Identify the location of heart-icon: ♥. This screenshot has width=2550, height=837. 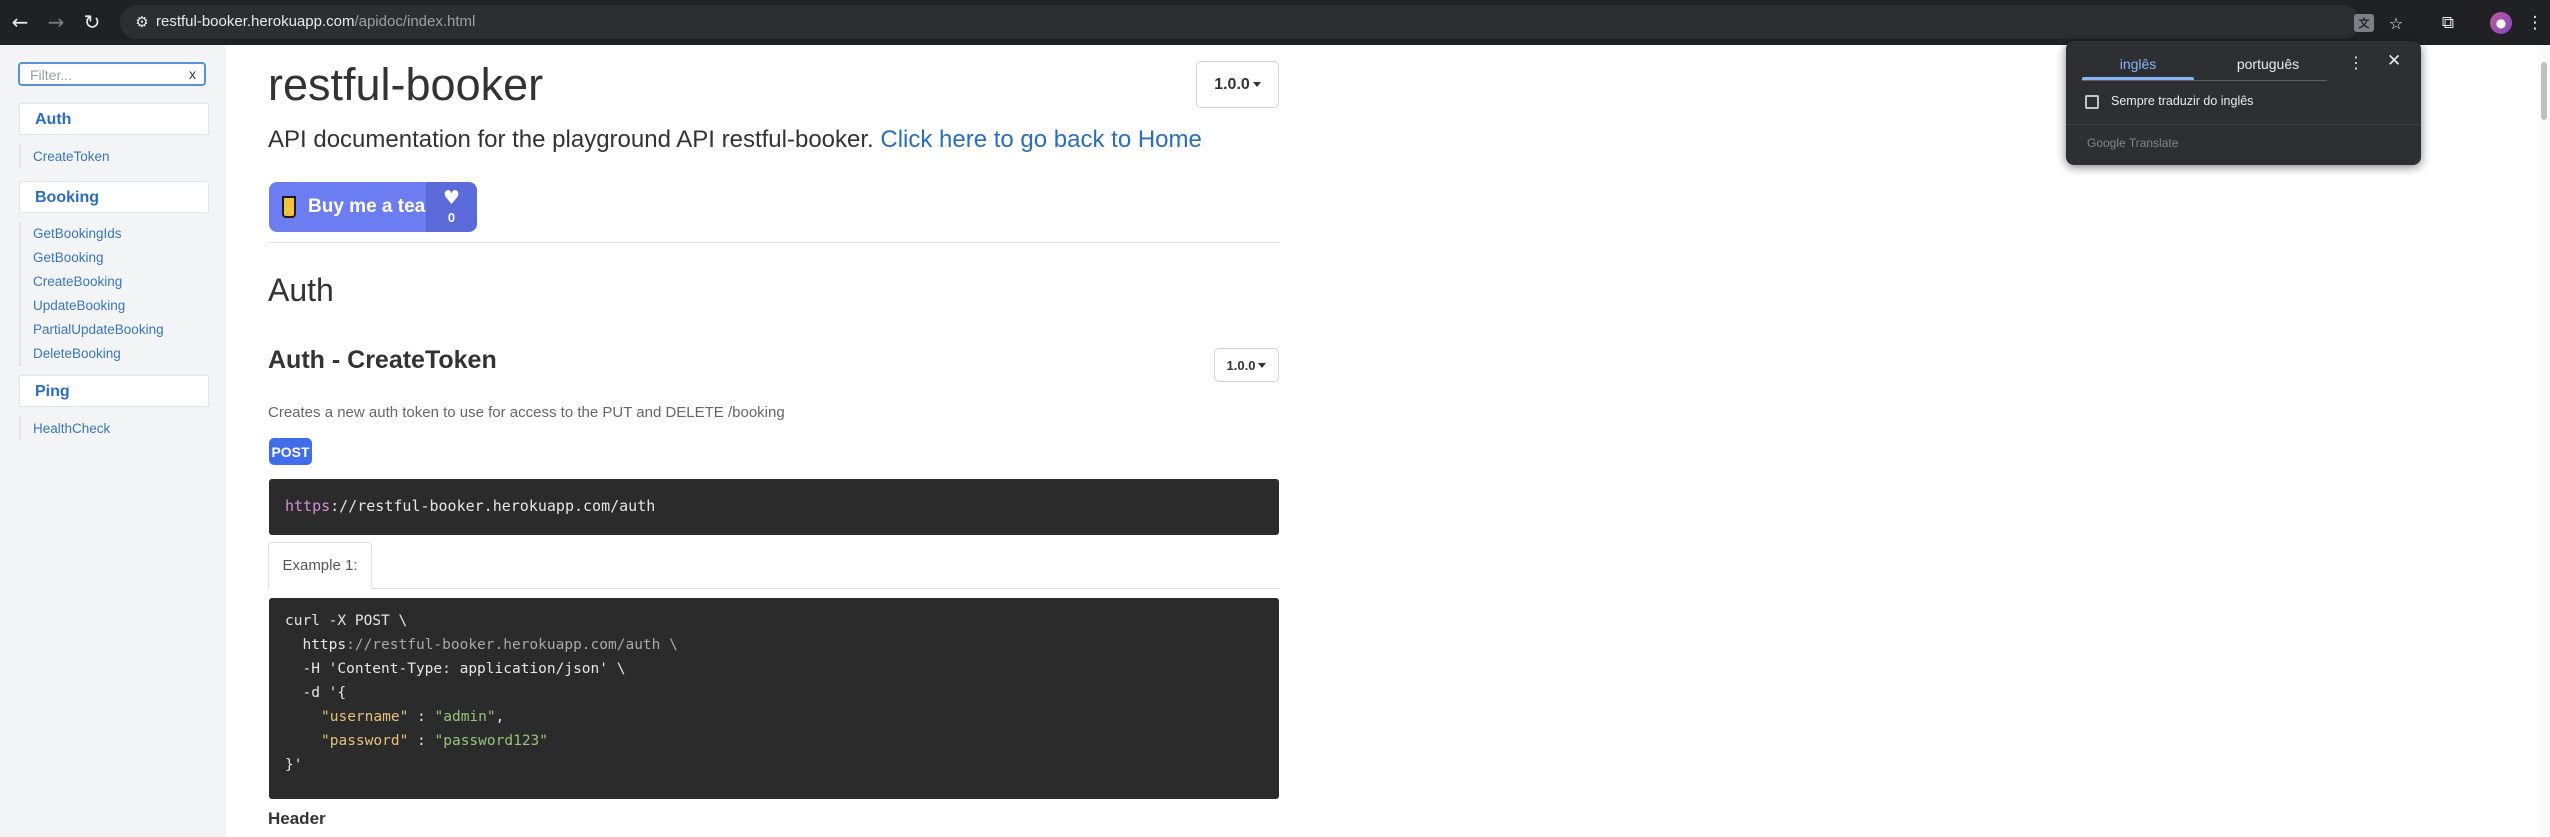
(451, 198).